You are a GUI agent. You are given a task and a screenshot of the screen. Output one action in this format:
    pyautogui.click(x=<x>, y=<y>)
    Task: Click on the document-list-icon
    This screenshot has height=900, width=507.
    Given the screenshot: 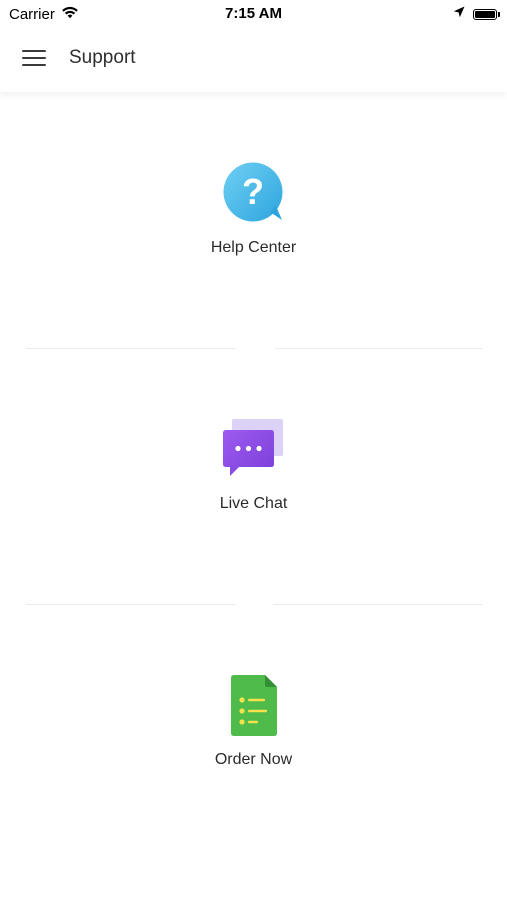 What is the action you would take?
    pyautogui.click(x=255, y=706)
    